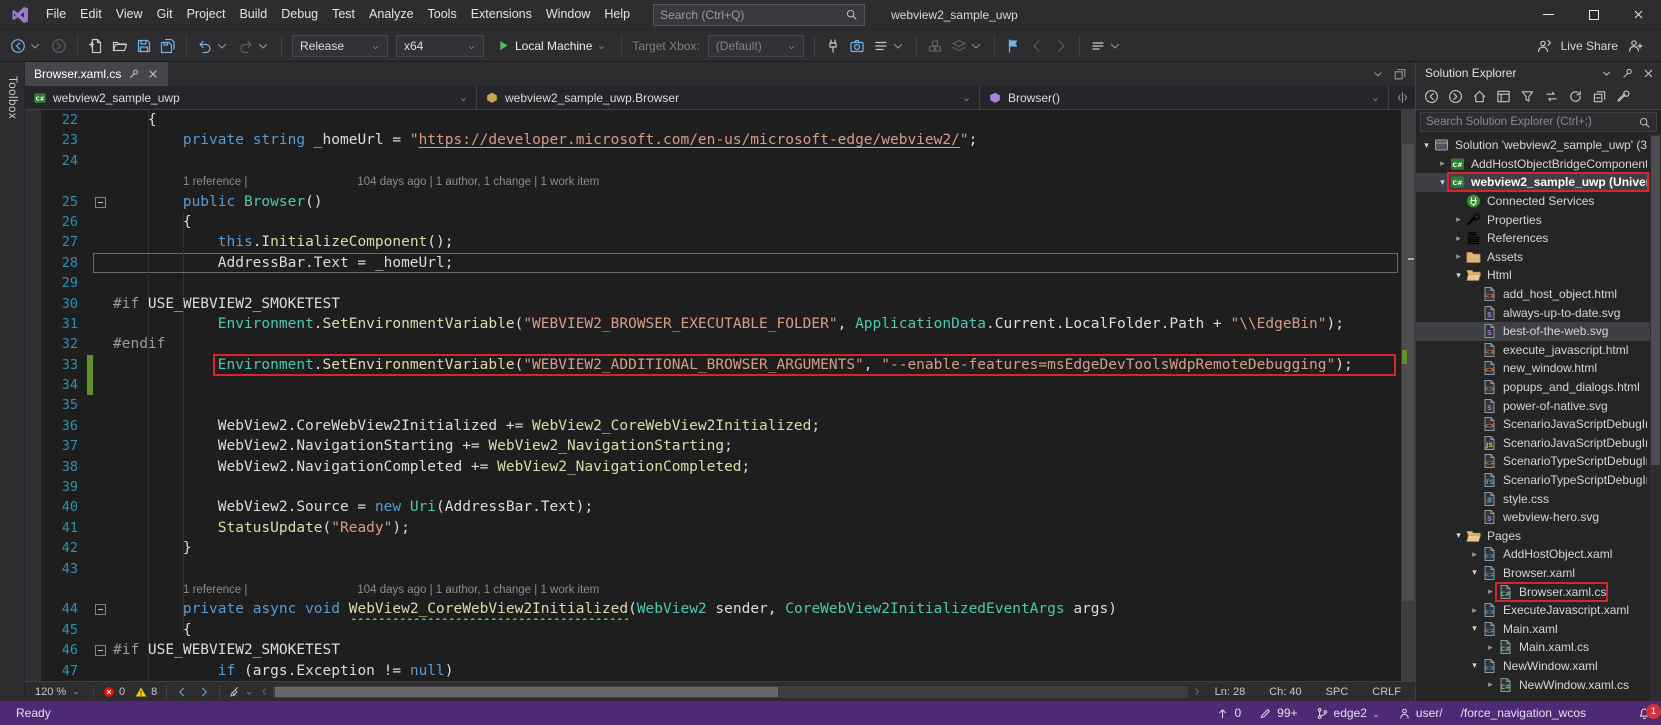 The height and width of the screenshot is (725, 1661). What do you see at coordinates (1386, 692) in the screenshot?
I see `line-ending-indicator: CRLF` at bounding box center [1386, 692].